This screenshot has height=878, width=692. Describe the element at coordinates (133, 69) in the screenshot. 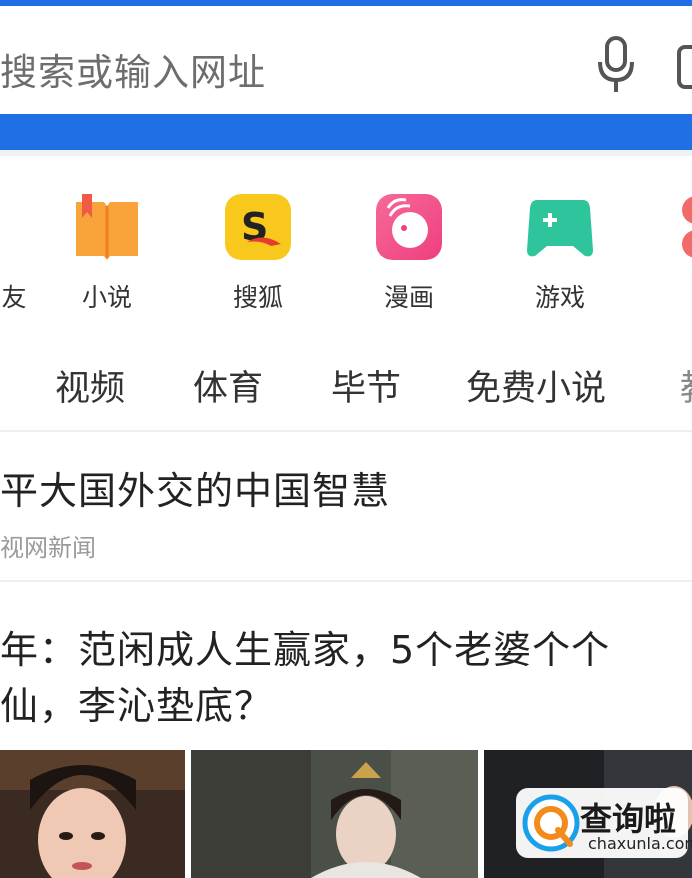

I see `search-input: 搜索或输入网址` at that location.